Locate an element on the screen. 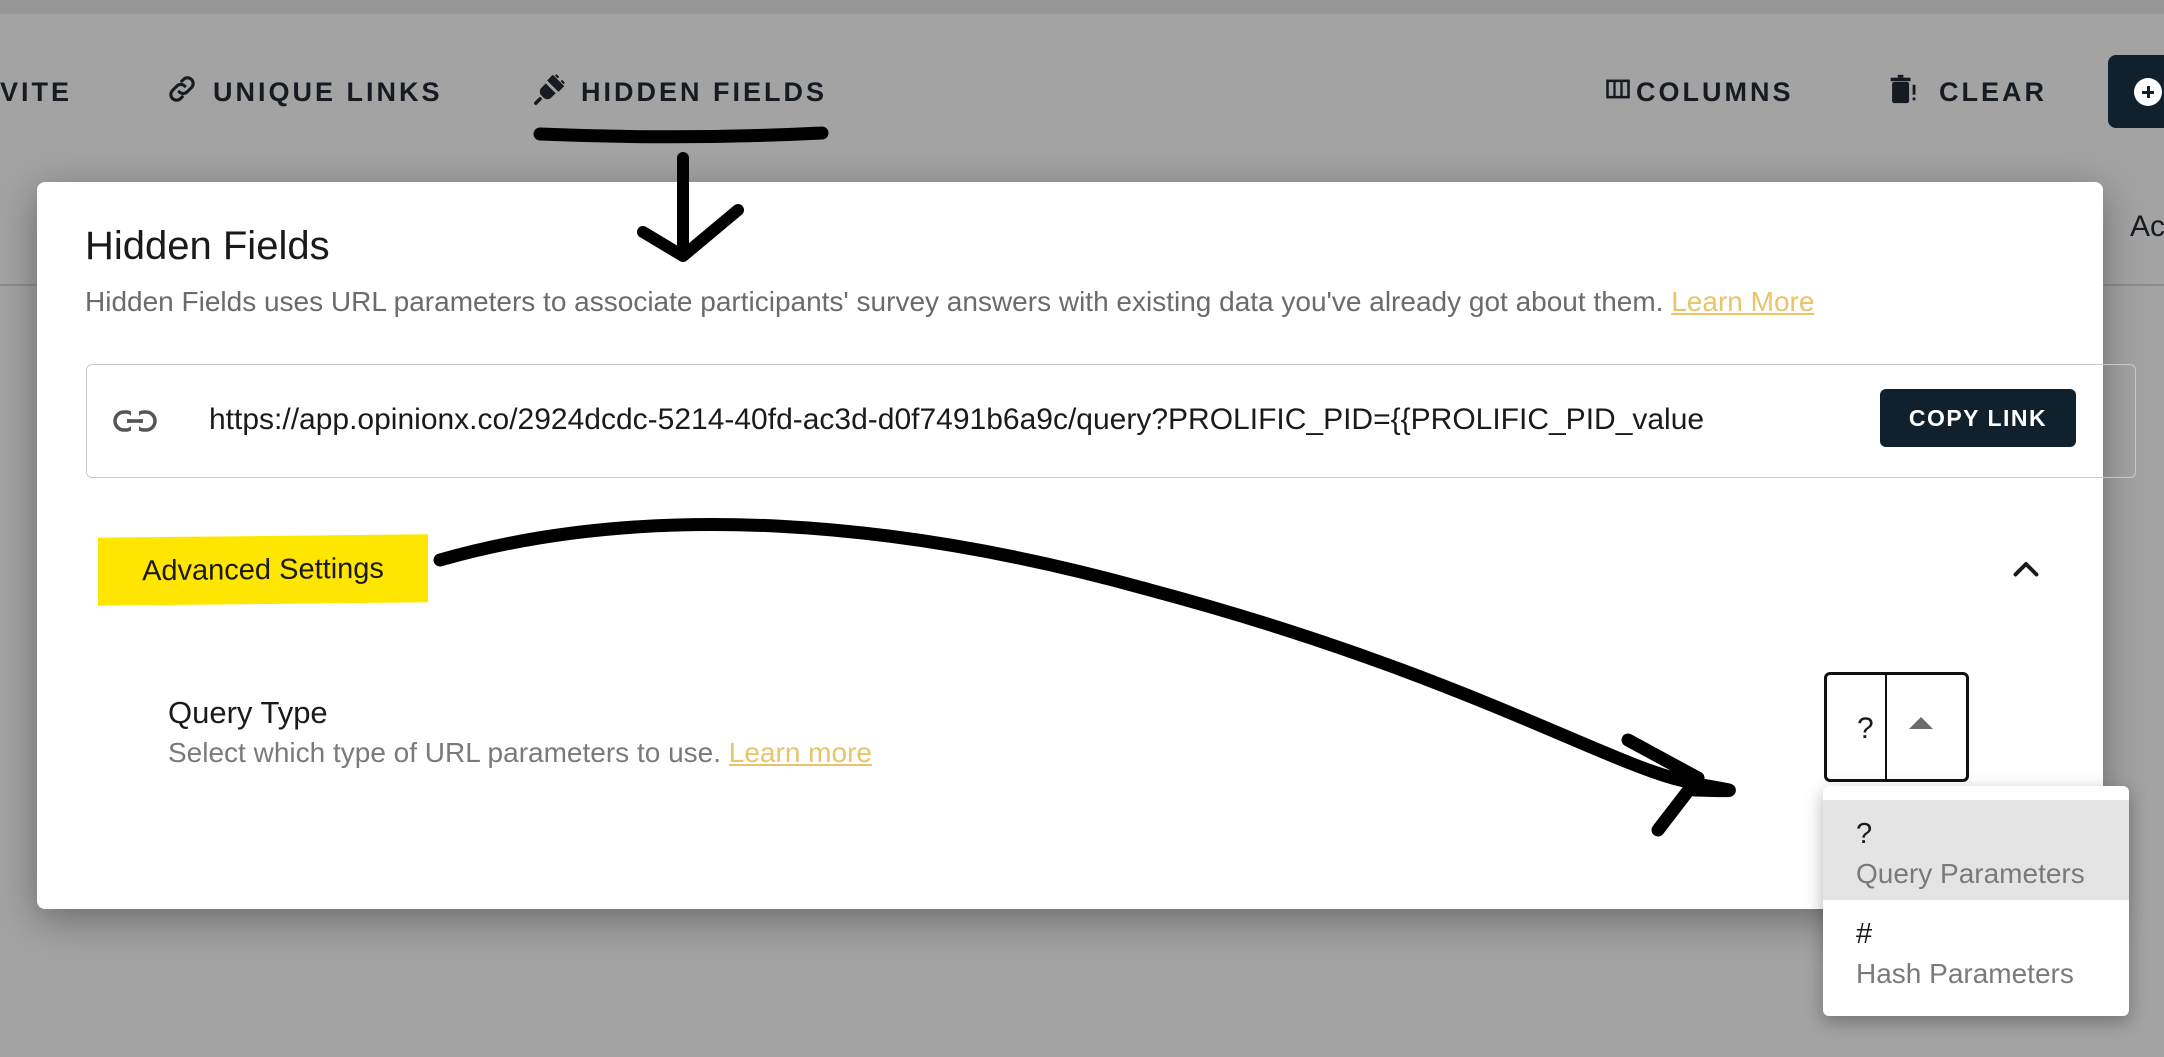  plug-icon is located at coordinates (550, 92).